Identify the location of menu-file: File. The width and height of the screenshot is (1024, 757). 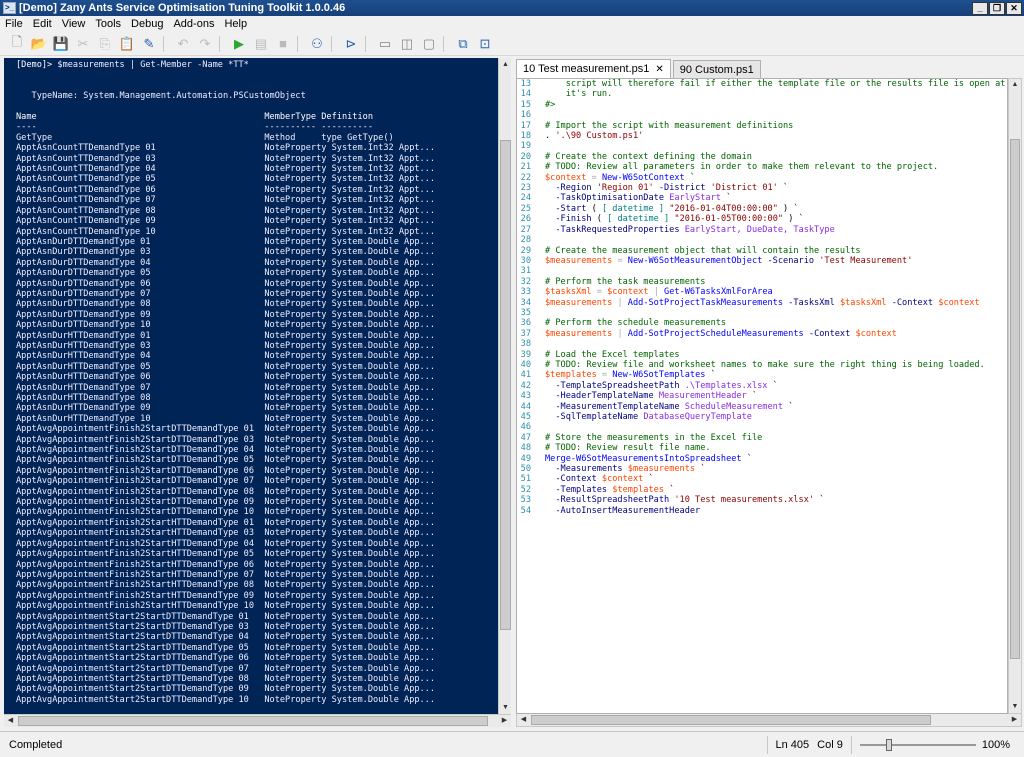
(14, 24).